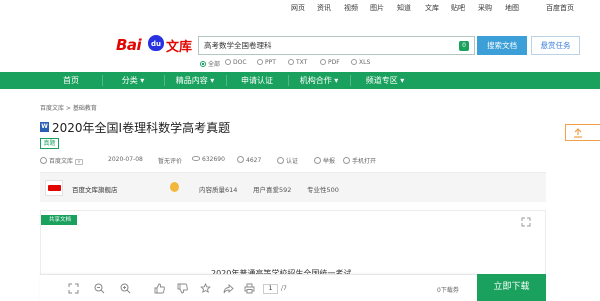  I want to click on shared-doc-ribbon: 共享文档, so click(59, 220).